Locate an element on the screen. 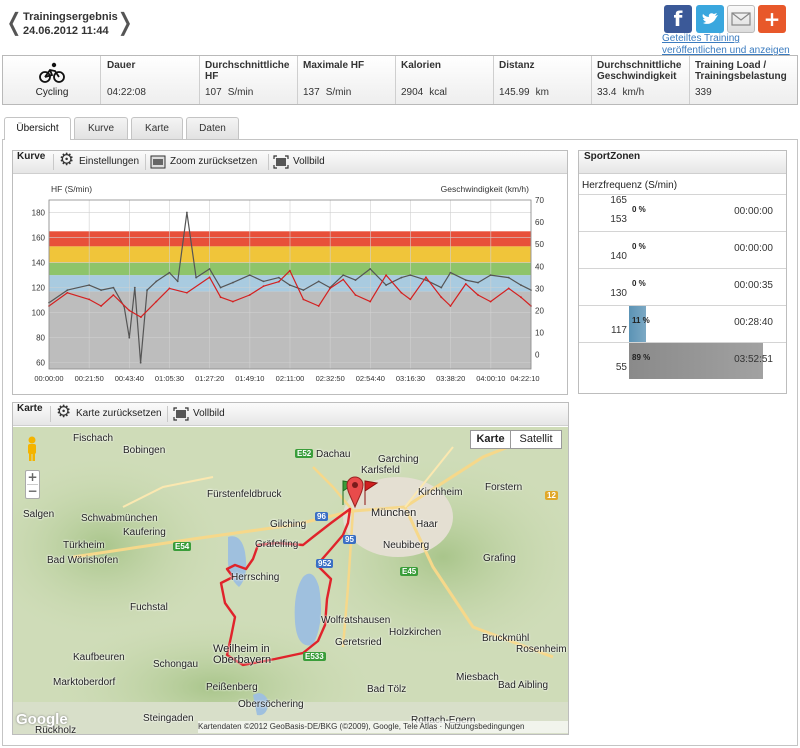 This screenshot has width=800, height=748. summary-number: 137 is located at coordinates (311, 92).